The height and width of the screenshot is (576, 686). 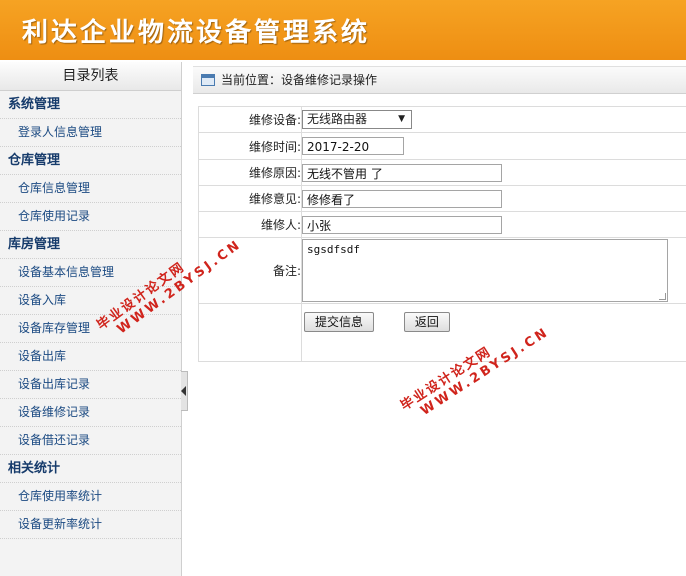 What do you see at coordinates (339, 322) in the screenshot?
I see `submit-button: 提交信息` at bounding box center [339, 322].